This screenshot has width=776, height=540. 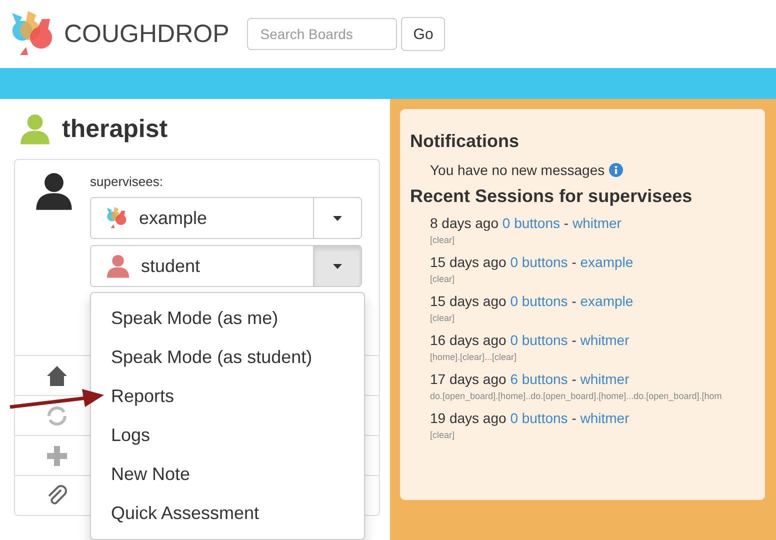 I want to click on user-avatar-icon, so click(x=35, y=129).